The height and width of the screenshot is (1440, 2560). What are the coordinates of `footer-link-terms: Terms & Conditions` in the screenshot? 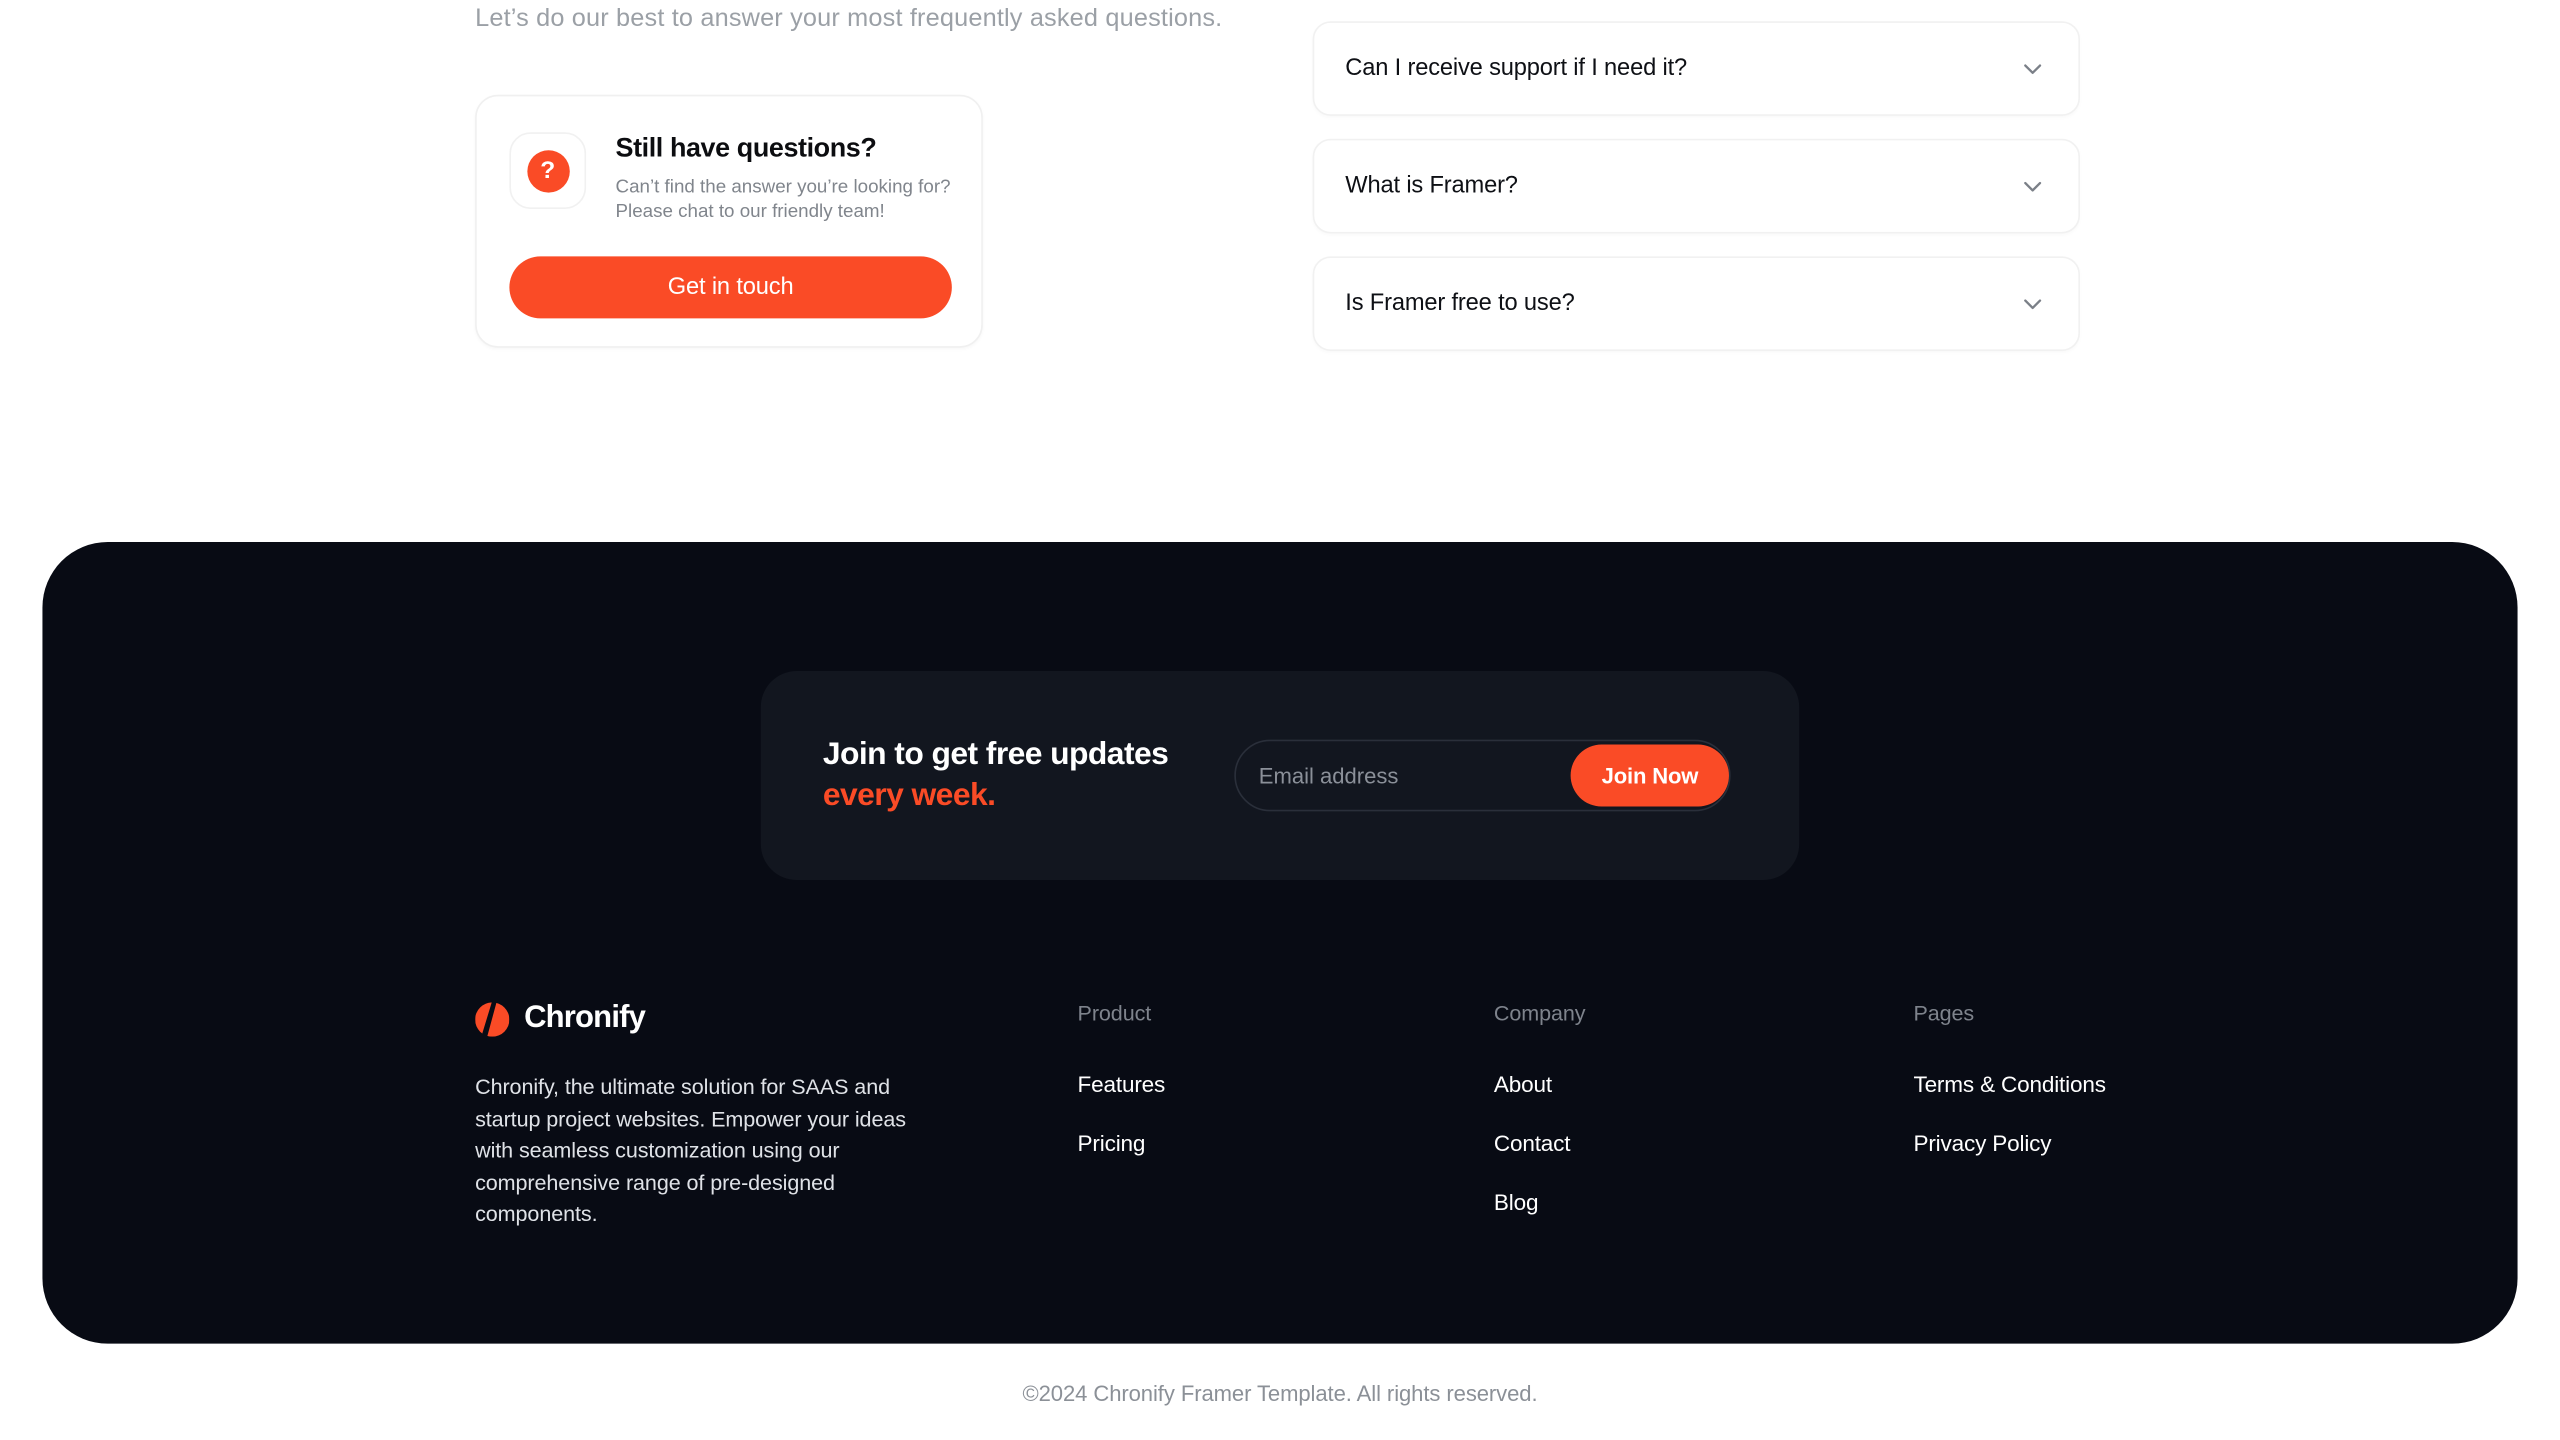 It's located at (2009, 1085).